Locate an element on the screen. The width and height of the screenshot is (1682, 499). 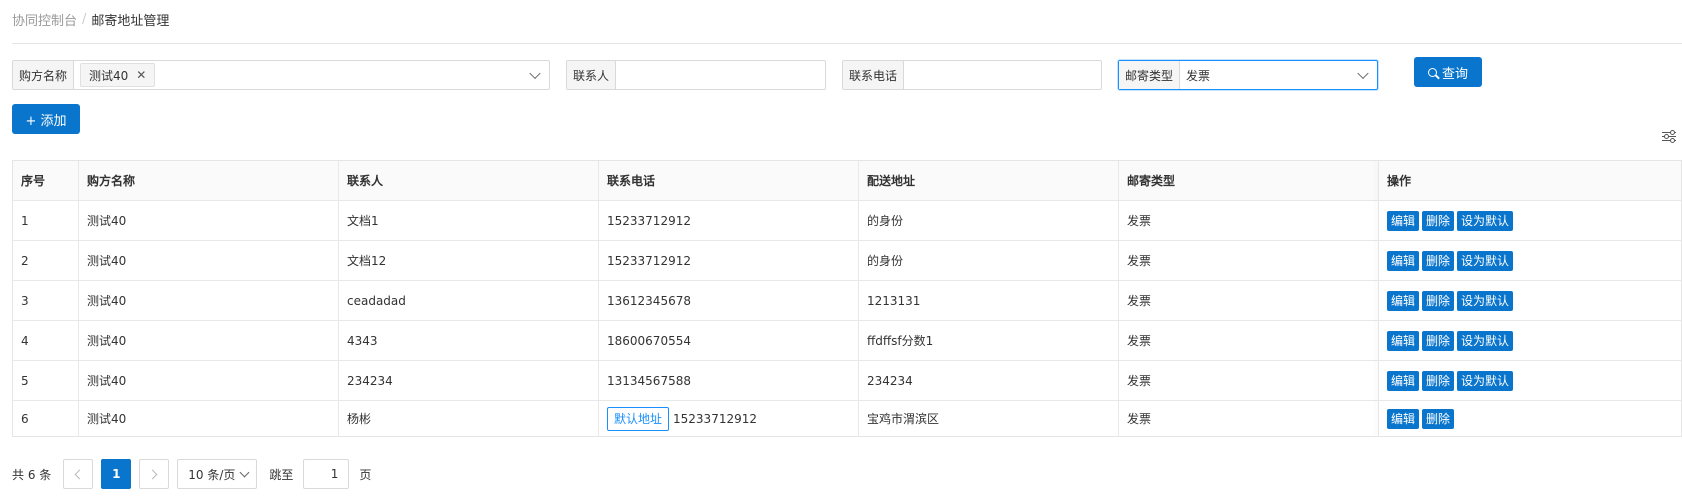
search-icon is located at coordinates (1432, 72).